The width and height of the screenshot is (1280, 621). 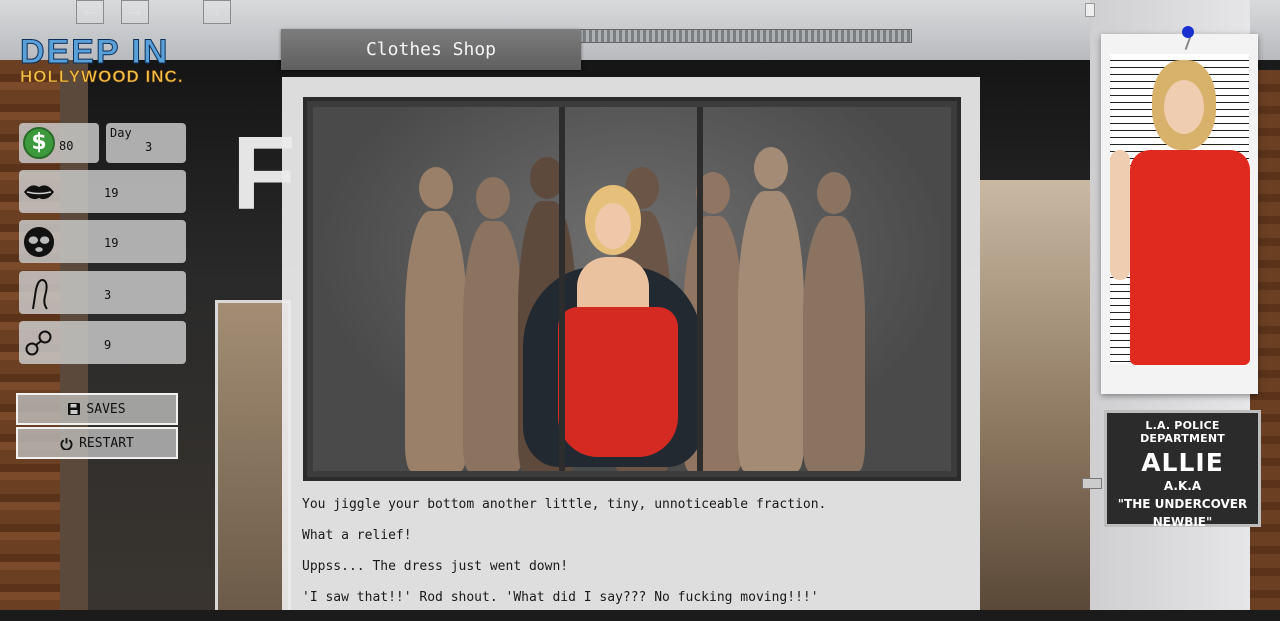 What do you see at coordinates (106, 409) in the screenshot?
I see `saves-label: SAVES` at bounding box center [106, 409].